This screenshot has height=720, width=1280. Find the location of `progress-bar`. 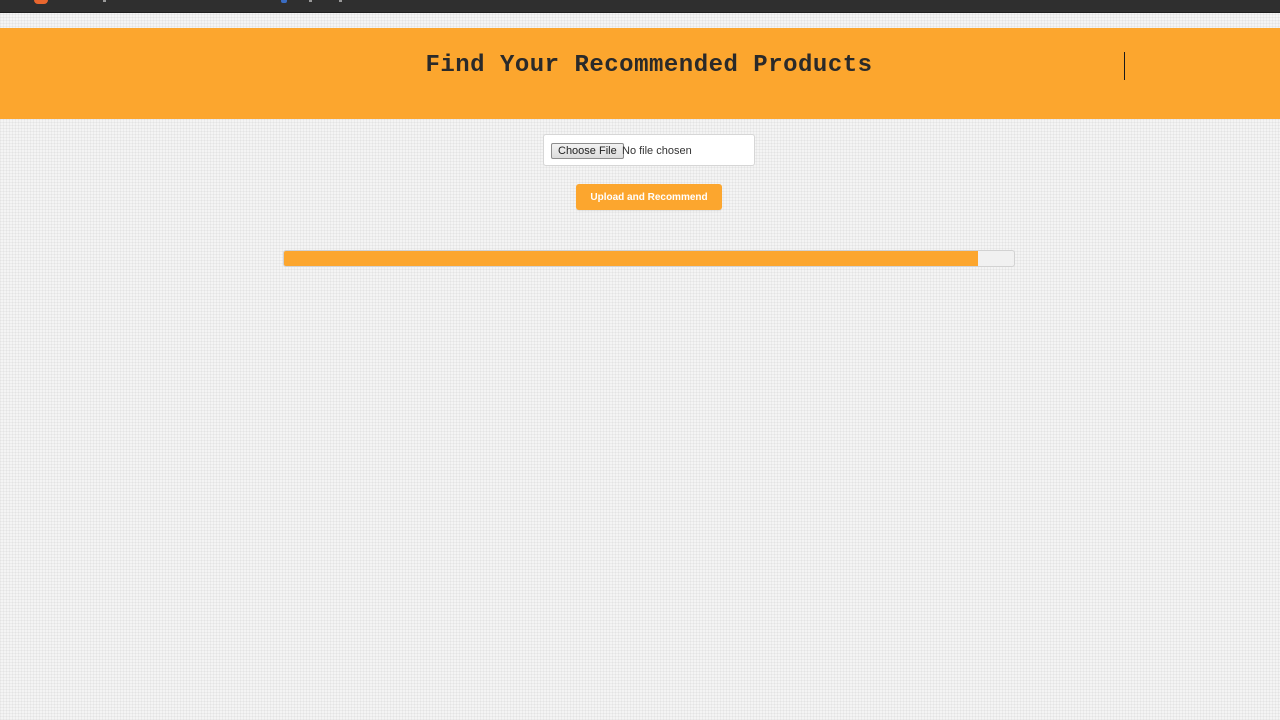

progress-bar is located at coordinates (649, 258).